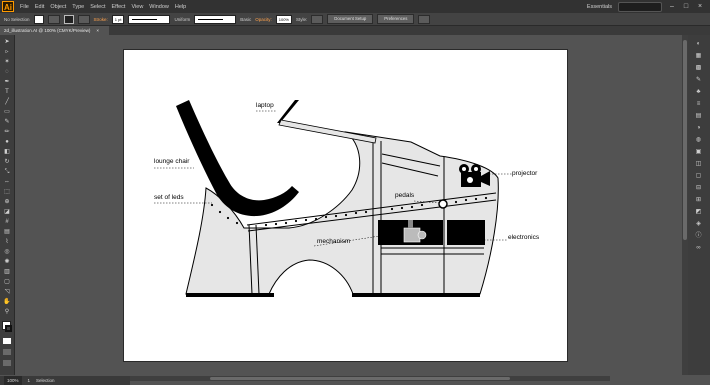 Image resolution: width=710 pixels, height=385 pixels. Describe the element at coordinates (29, 380) in the screenshot. I see `artboard-number: 1` at that location.